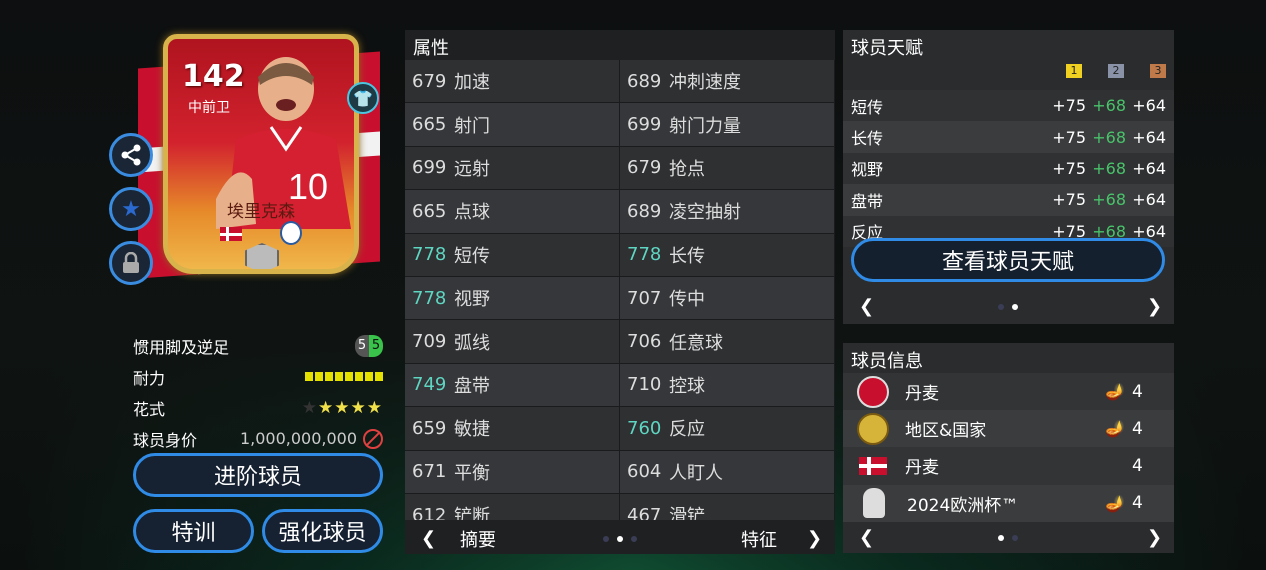  What do you see at coordinates (727, 341) in the screenshot?
I see `attribute-cell: 706 任意球` at bounding box center [727, 341].